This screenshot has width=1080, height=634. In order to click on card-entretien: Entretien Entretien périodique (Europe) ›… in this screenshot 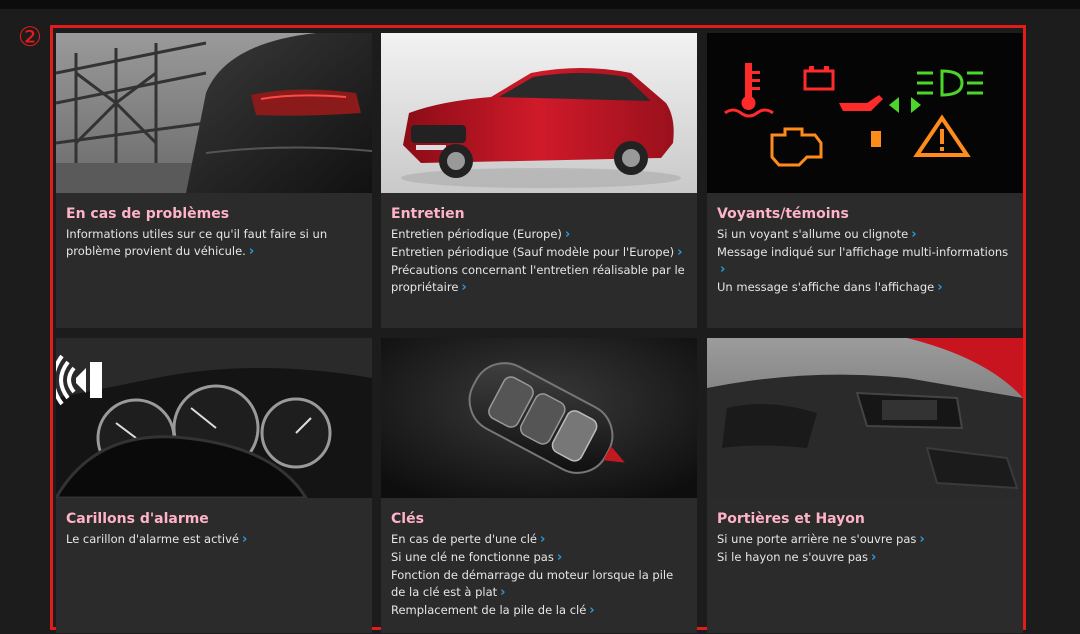, I will do `click(539, 180)`.